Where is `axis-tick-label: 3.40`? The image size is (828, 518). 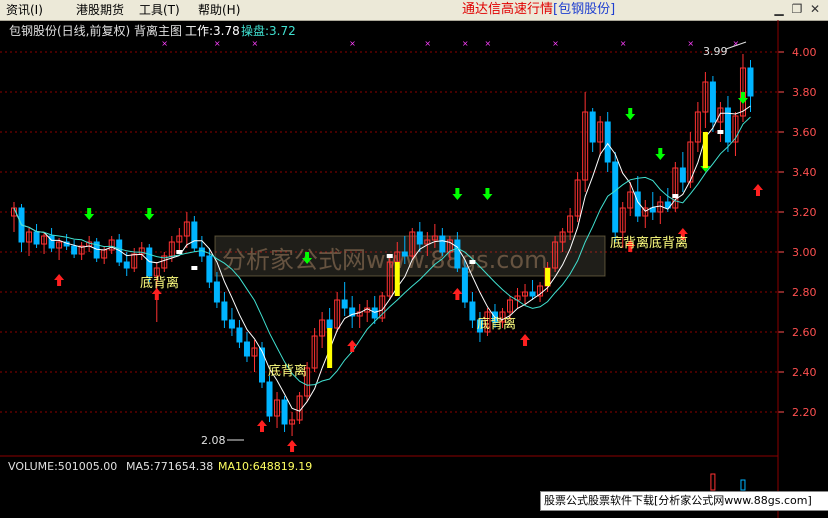 axis-tick-label: 3.40 is located at coordinates (804, 172).